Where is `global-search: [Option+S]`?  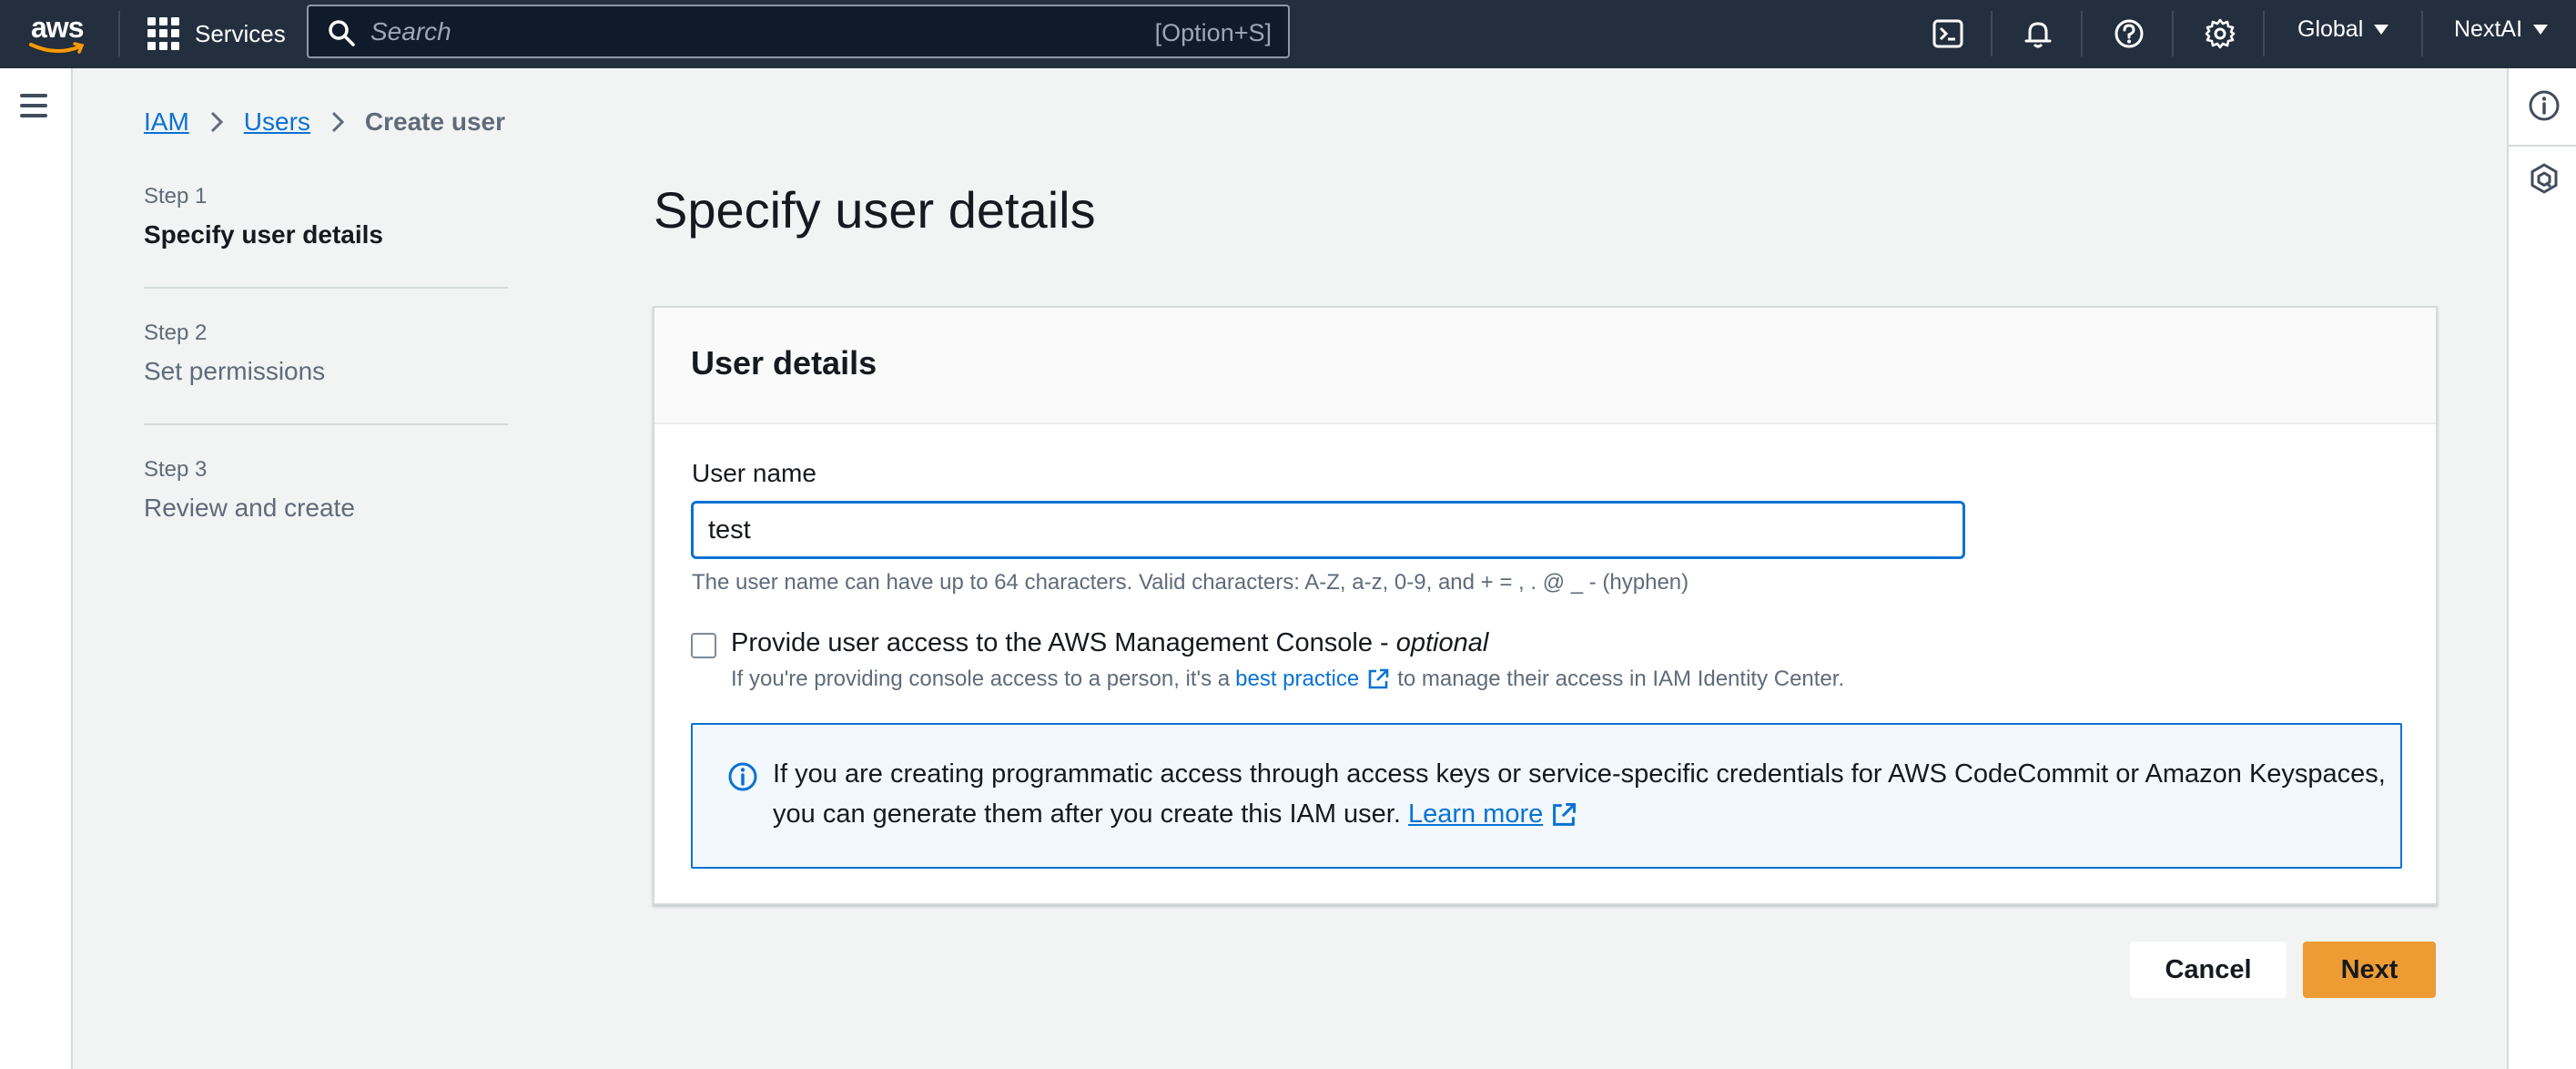
global-search: [Option+S] is located at coordinates (798, 31).